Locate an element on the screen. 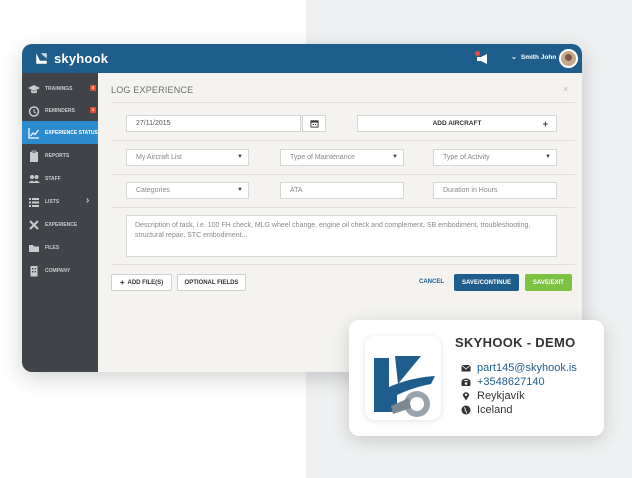 This screenshot has height=478, width=632. categories-value: Categories is located at coordinates (153, 190).